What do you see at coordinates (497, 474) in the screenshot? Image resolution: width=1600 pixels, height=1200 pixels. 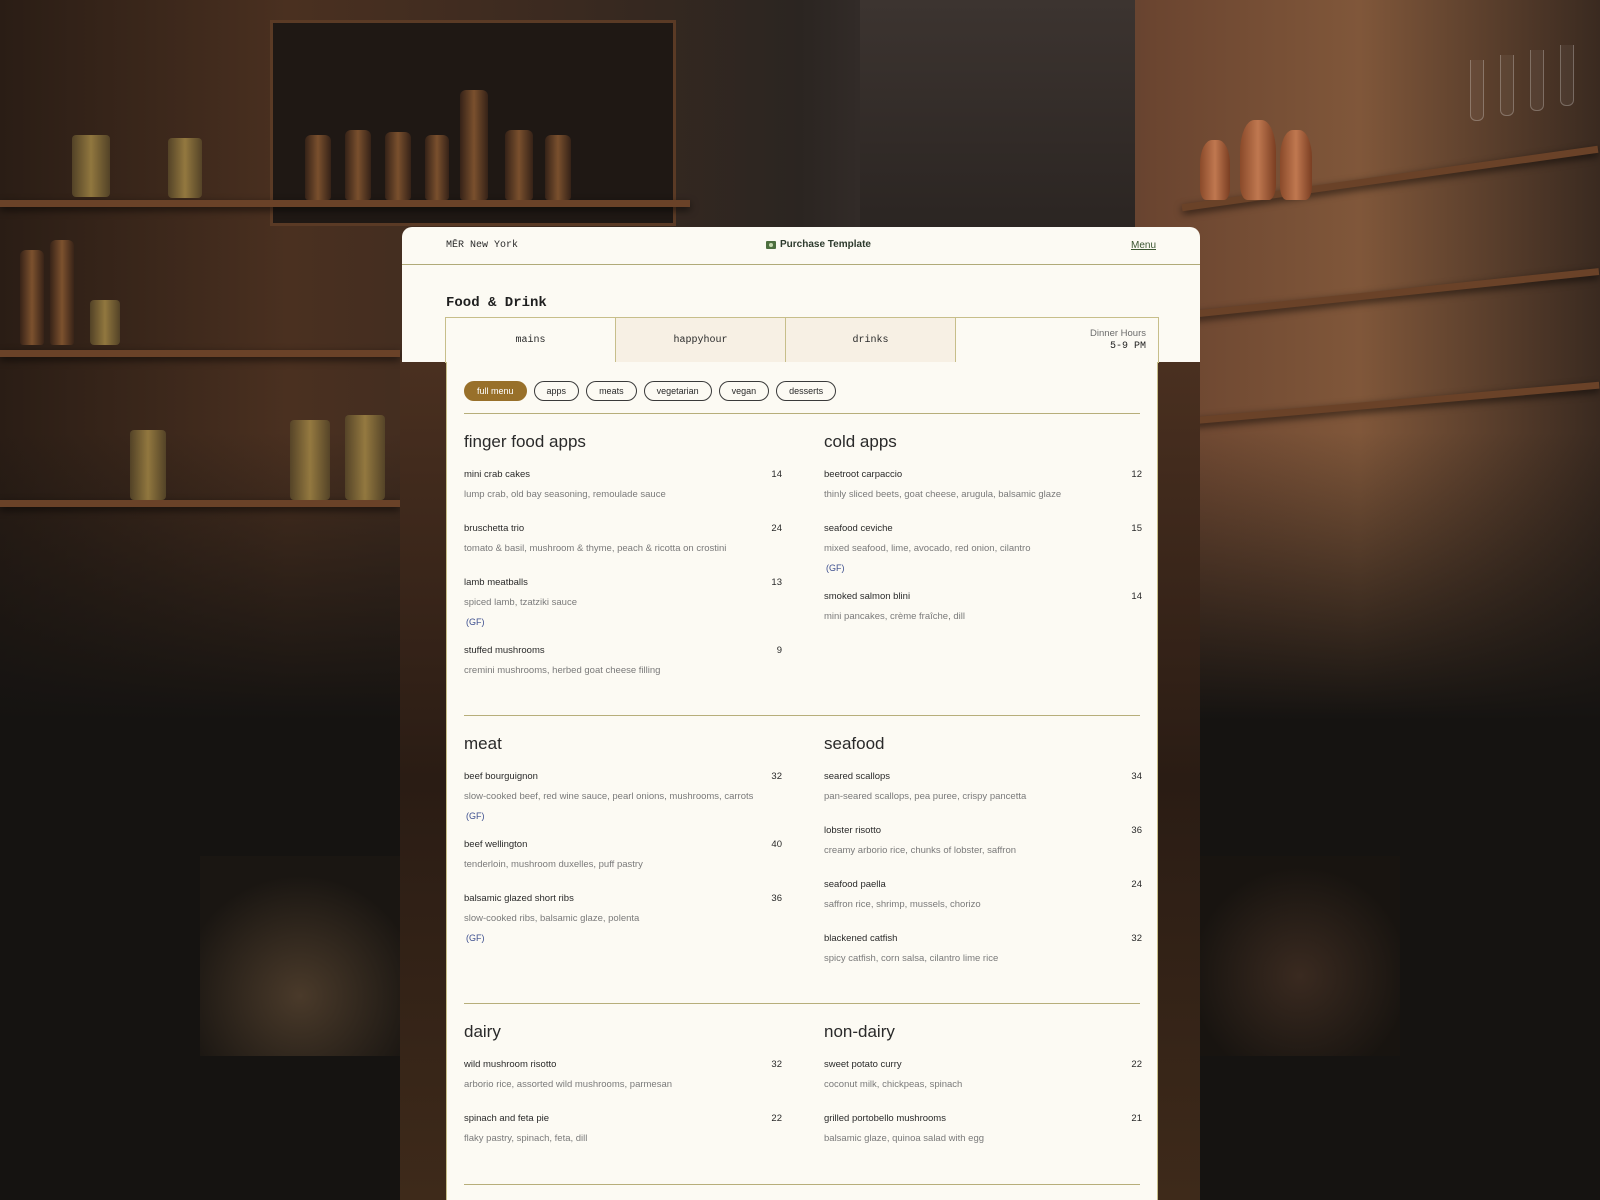 I see `item-name: mini crab cakes` at bounding box center [497, 474].